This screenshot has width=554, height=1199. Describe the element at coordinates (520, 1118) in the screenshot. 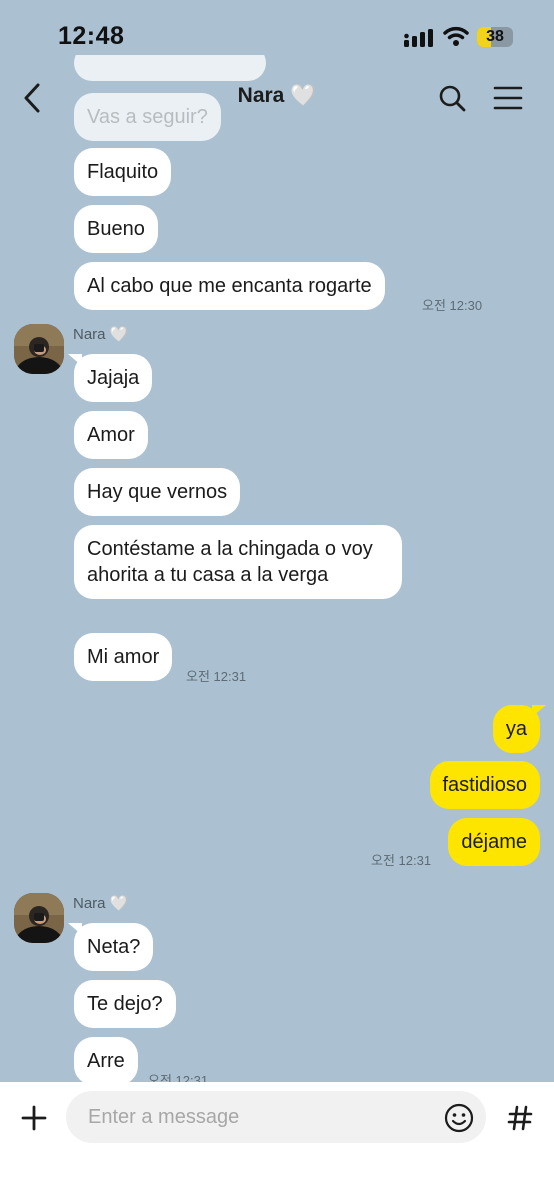

I see `hashtag-icon` at that location.